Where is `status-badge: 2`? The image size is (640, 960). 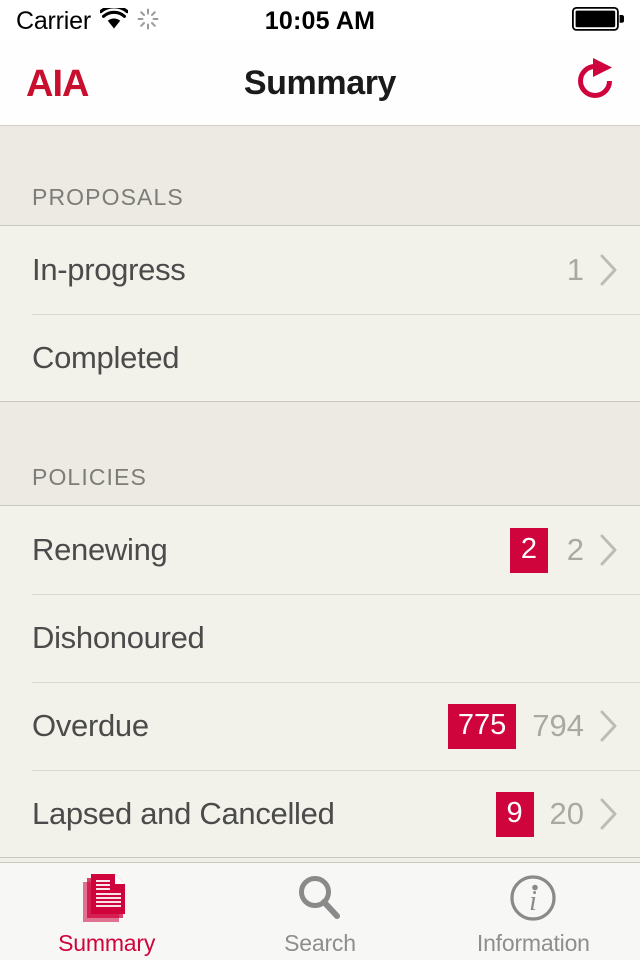
status-badge: 2 is located at coordinates (529, 550).